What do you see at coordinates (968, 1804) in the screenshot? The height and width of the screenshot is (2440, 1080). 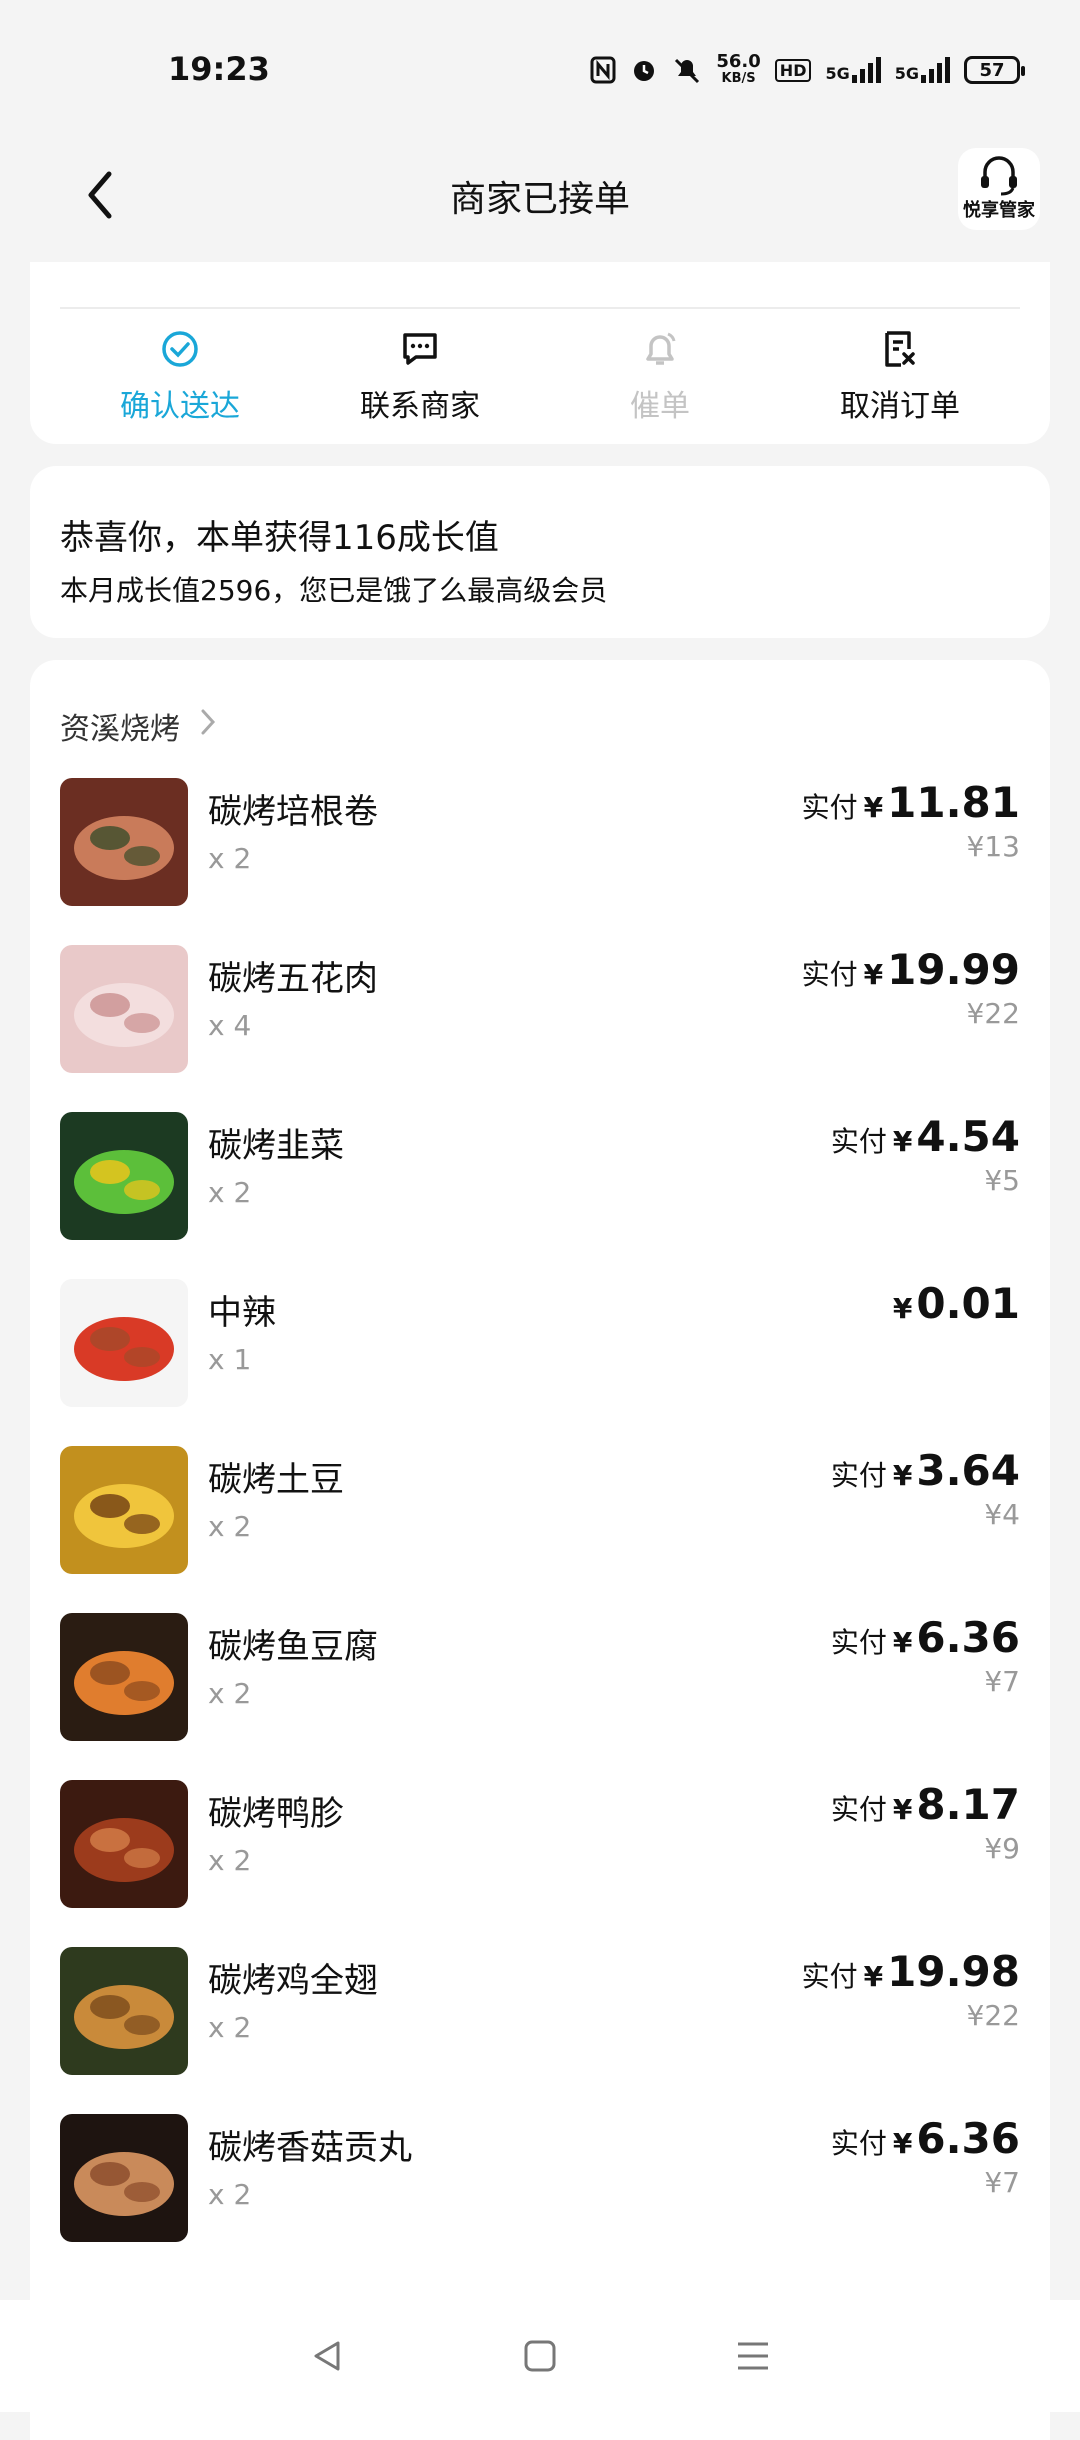 I see `item-paid-amount: 8.17` at bounding box center [968, 1804].